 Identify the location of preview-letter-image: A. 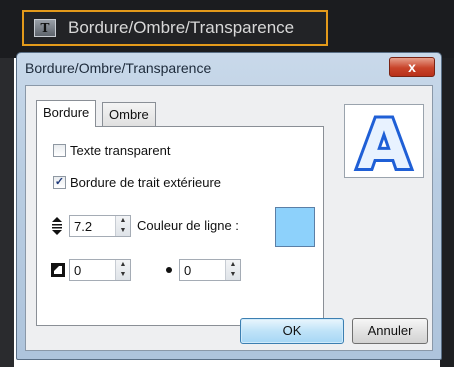
(384, 145).